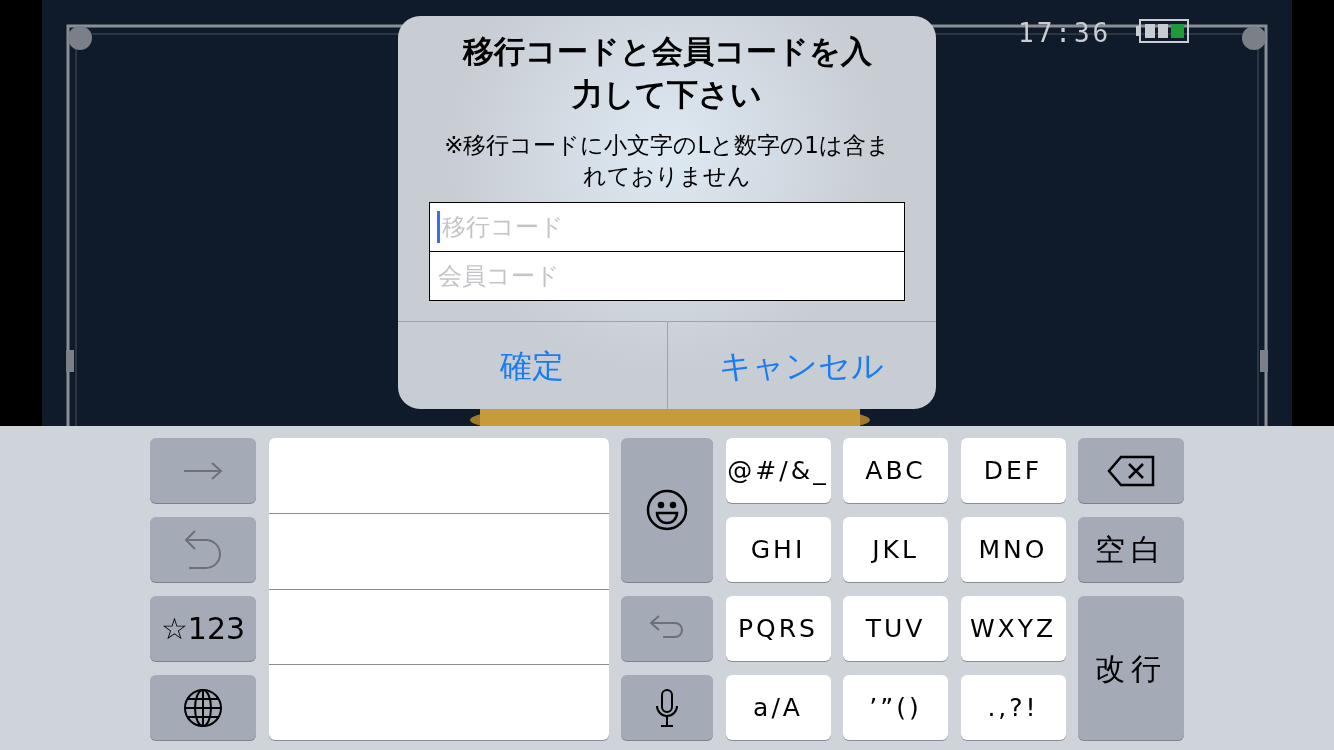  I want to click on text-field: 会員コード, so click(667, 276).